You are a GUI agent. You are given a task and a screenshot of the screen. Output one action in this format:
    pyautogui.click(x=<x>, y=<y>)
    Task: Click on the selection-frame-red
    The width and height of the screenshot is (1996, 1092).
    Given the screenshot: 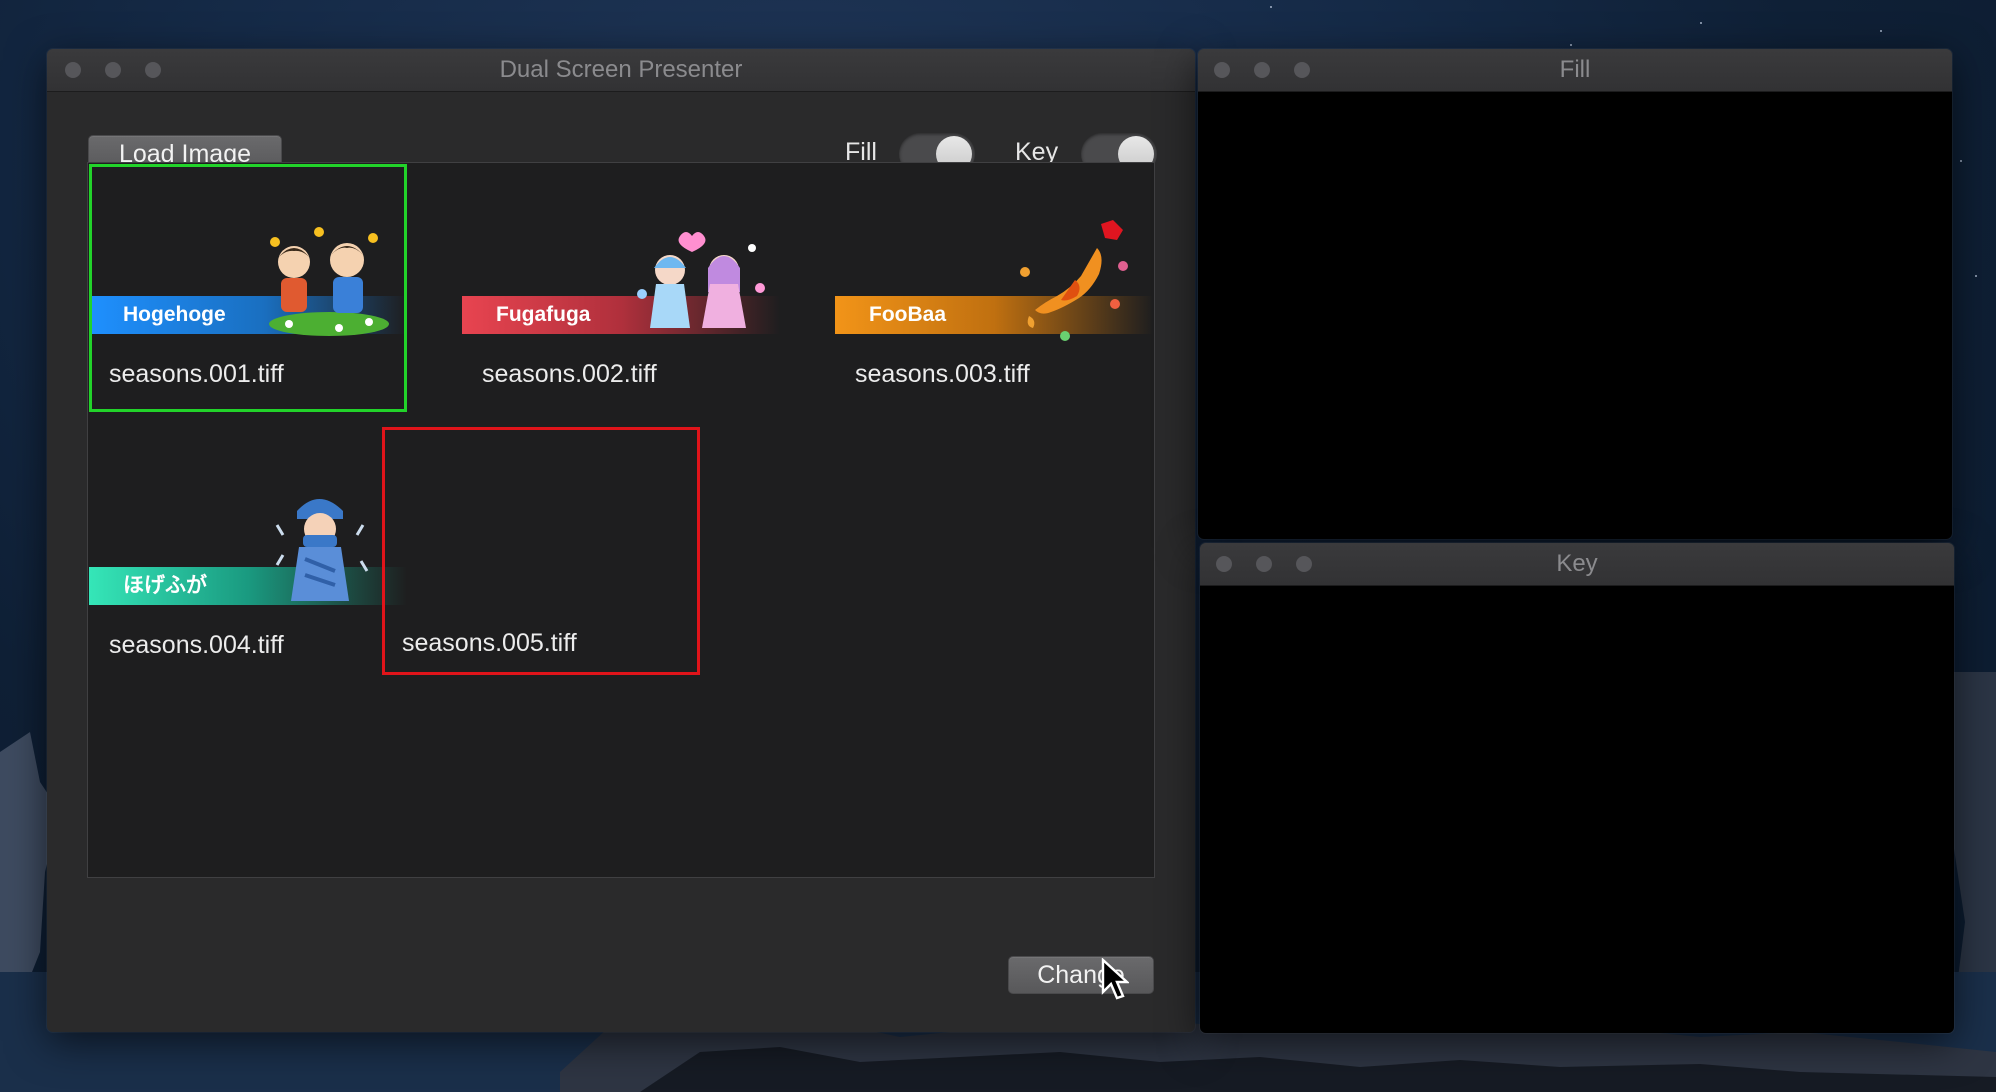 What is the action you would take?
    pyautogui.click(x=541, y=551)
    